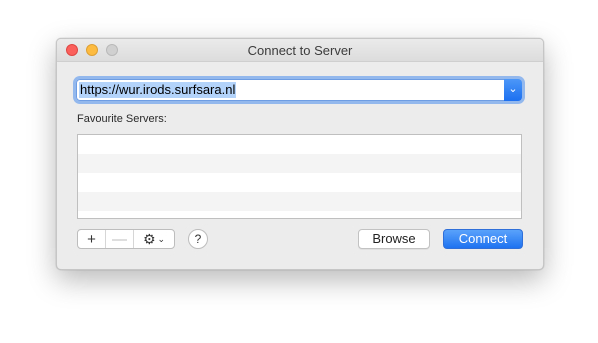 This screenshot has width=598, height=343. I want to click on plus-icon: +, so click(91, 239).